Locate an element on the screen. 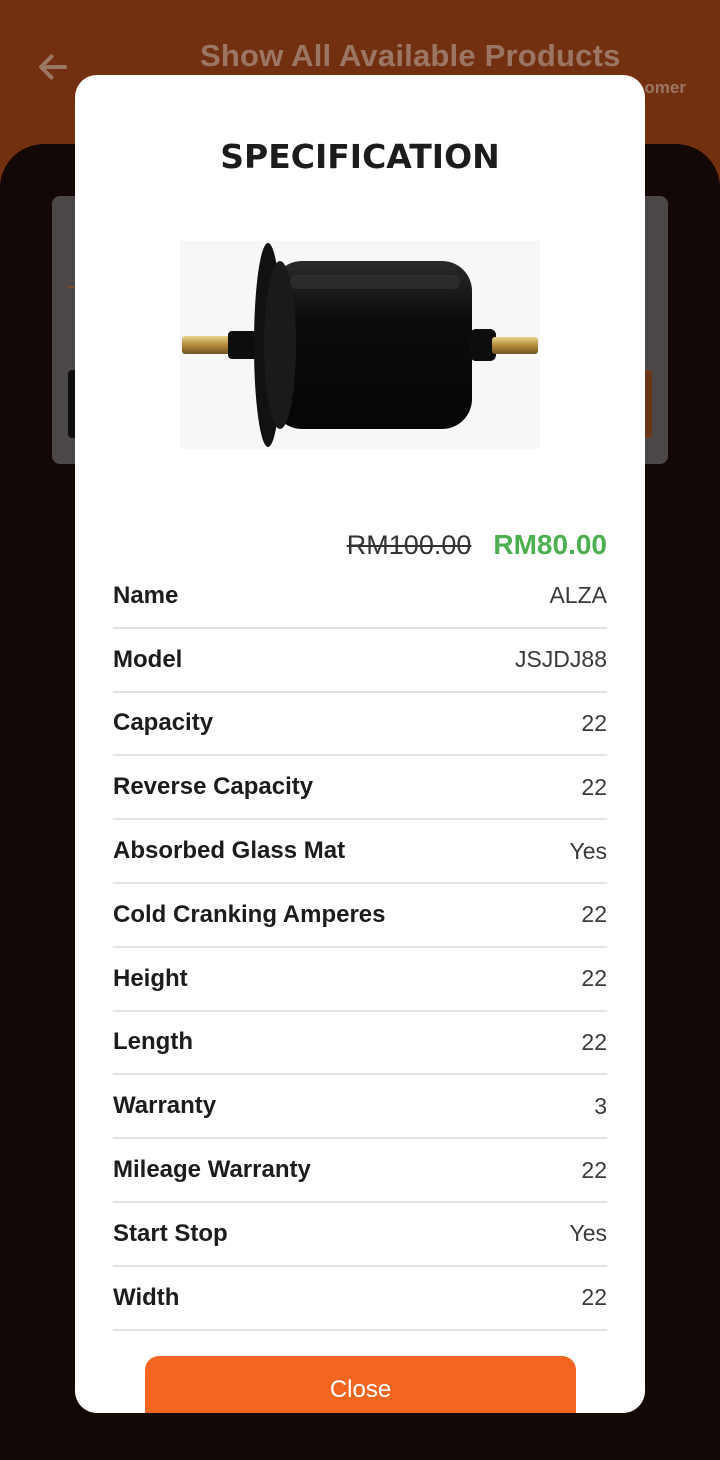  spec-row: Cold Cranking Amperes 22 is located at coordinates (360, 916).